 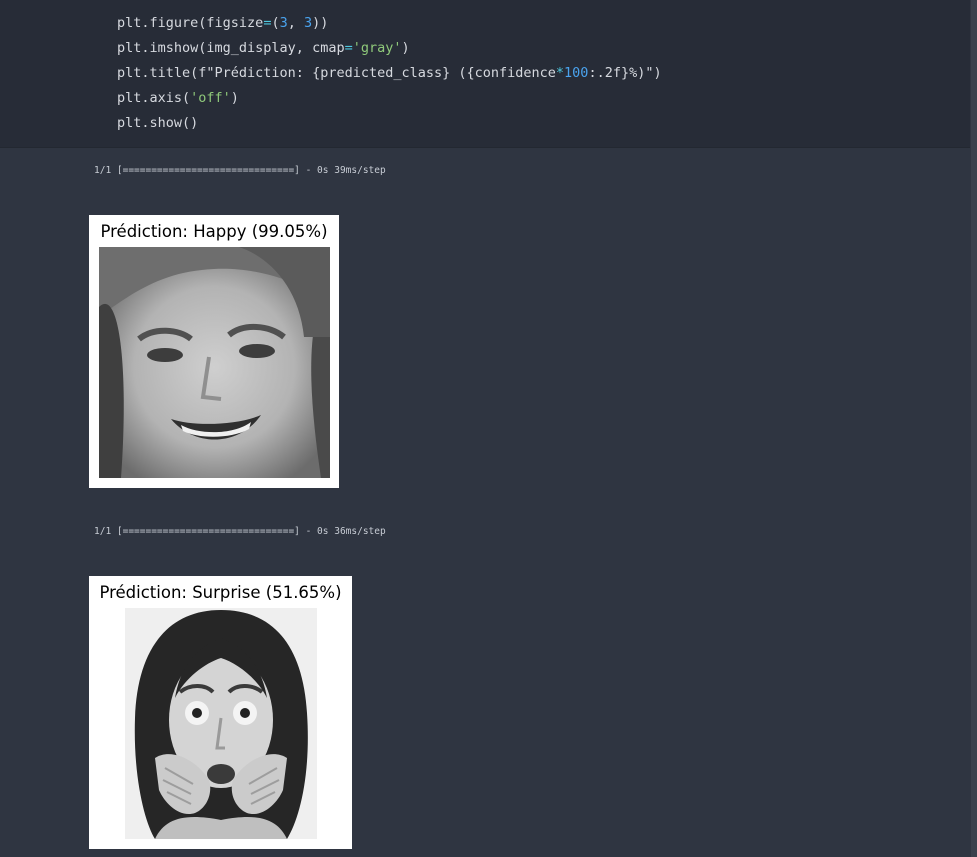 I want to click on code-line: plt.axis('off'), so click(x=178, y=98).